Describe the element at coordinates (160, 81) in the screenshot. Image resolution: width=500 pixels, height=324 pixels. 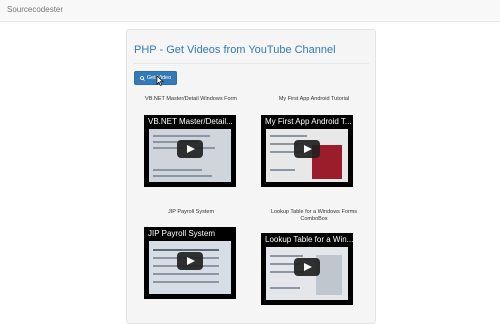
I see `mouse-cursor-icon` at that location.